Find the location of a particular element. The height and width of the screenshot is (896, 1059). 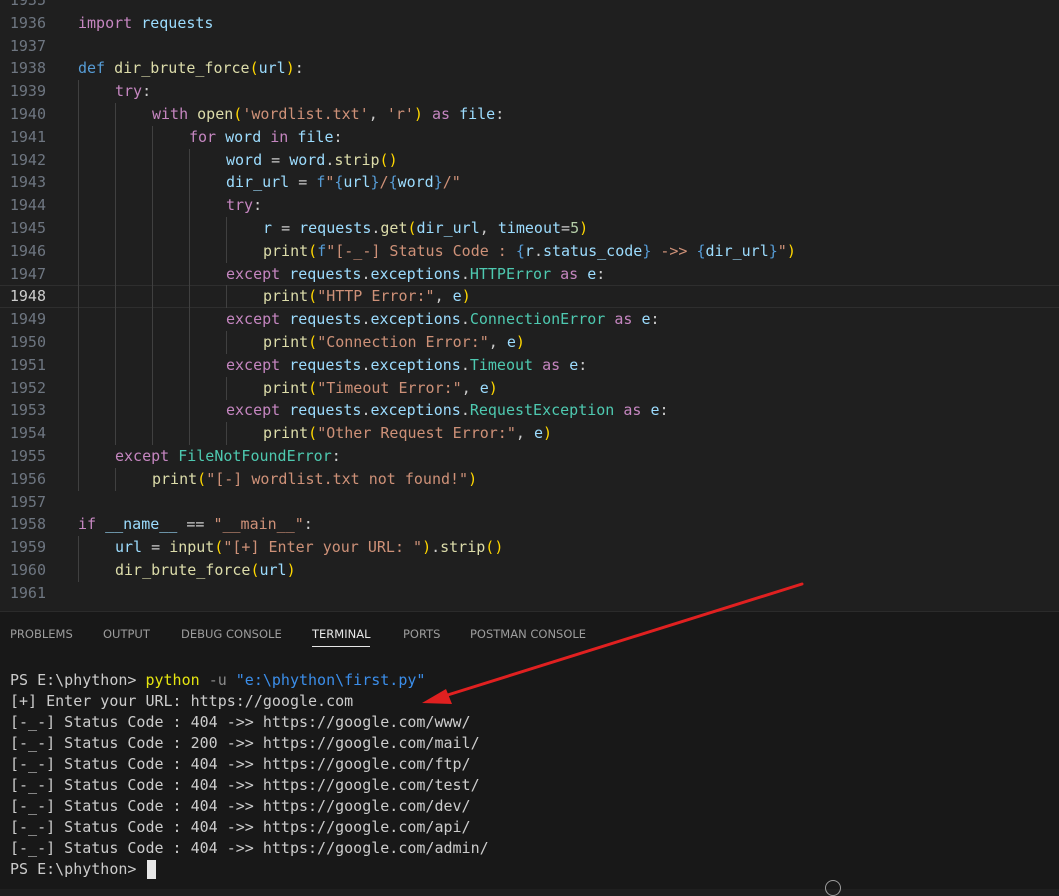

tab-debug-console: DEBUG CONSOLE is located at coordinates (231, 636).